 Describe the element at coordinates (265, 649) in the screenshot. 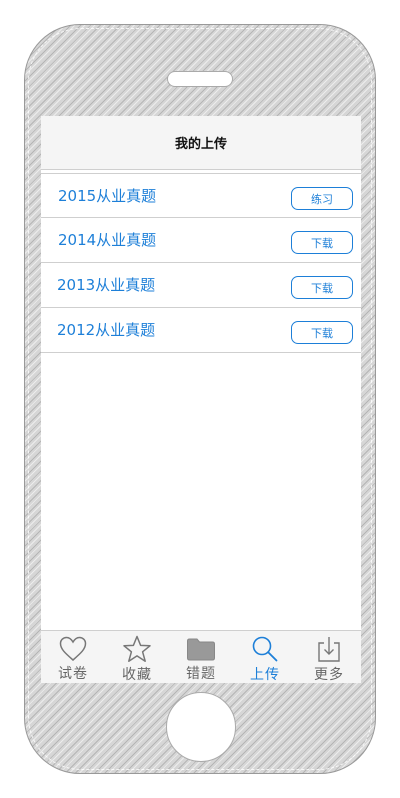

I see `search-icon` at that location.